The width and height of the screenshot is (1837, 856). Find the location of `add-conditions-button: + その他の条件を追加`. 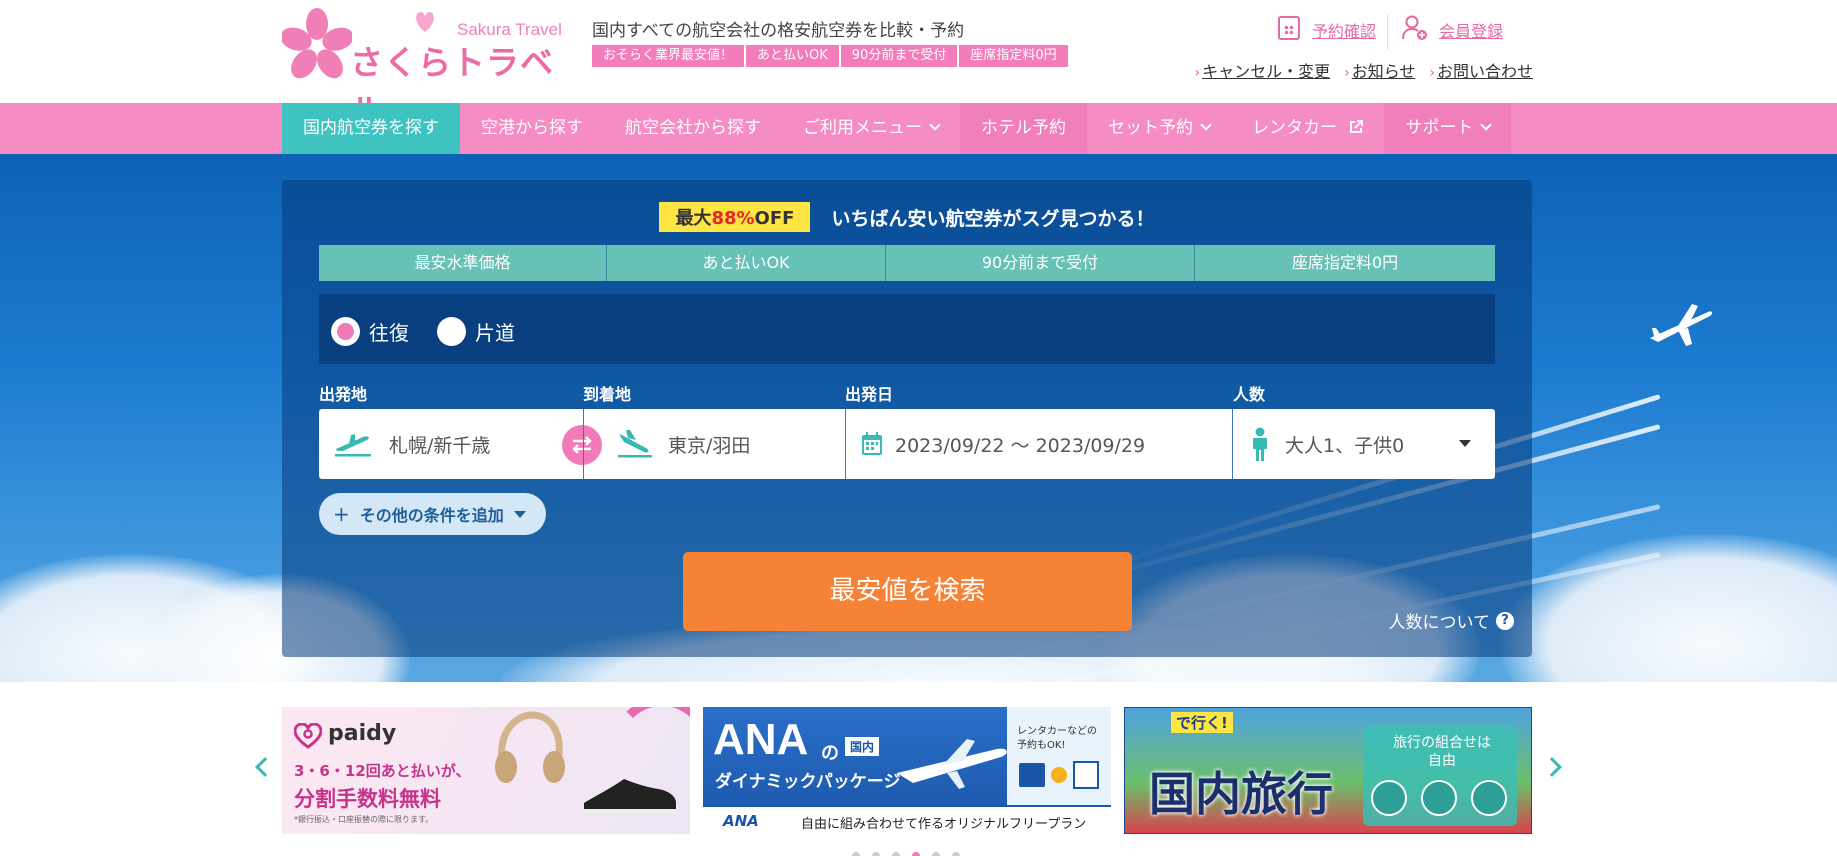

add-conditions-button: + その他の条件を追加 is located at coordinates (432, 514).